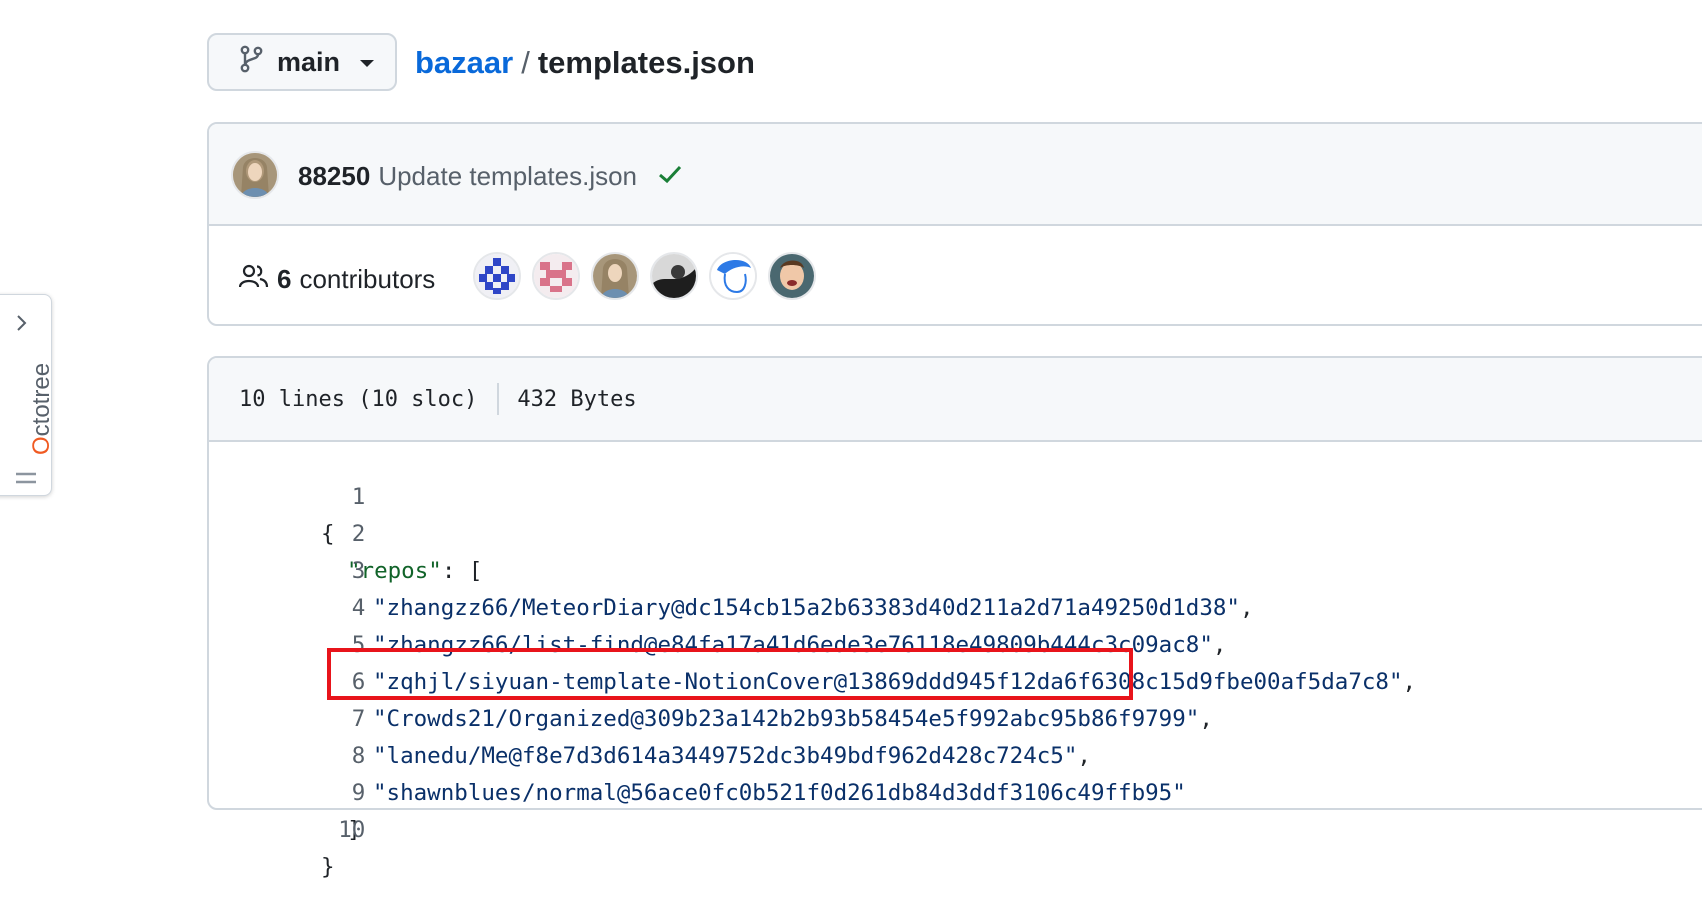  I want to click on commit-message-link: Update templates.json, so click(507, 176).